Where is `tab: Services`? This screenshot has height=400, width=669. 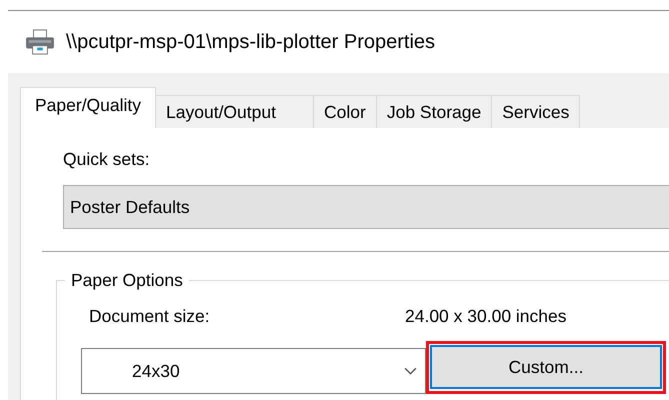 tab: Services is located at coordinates (535, 111).